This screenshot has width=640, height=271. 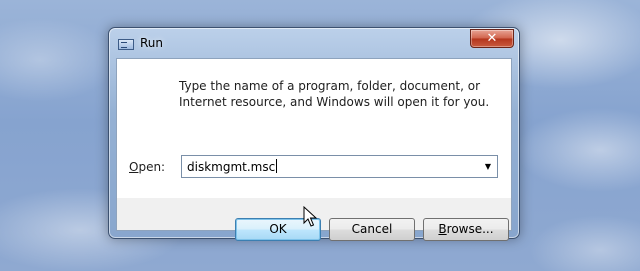 What do you see at coordinates (152, 43) in the screenshot?
I see `window-title: Run` at bounding box center [152, 43].